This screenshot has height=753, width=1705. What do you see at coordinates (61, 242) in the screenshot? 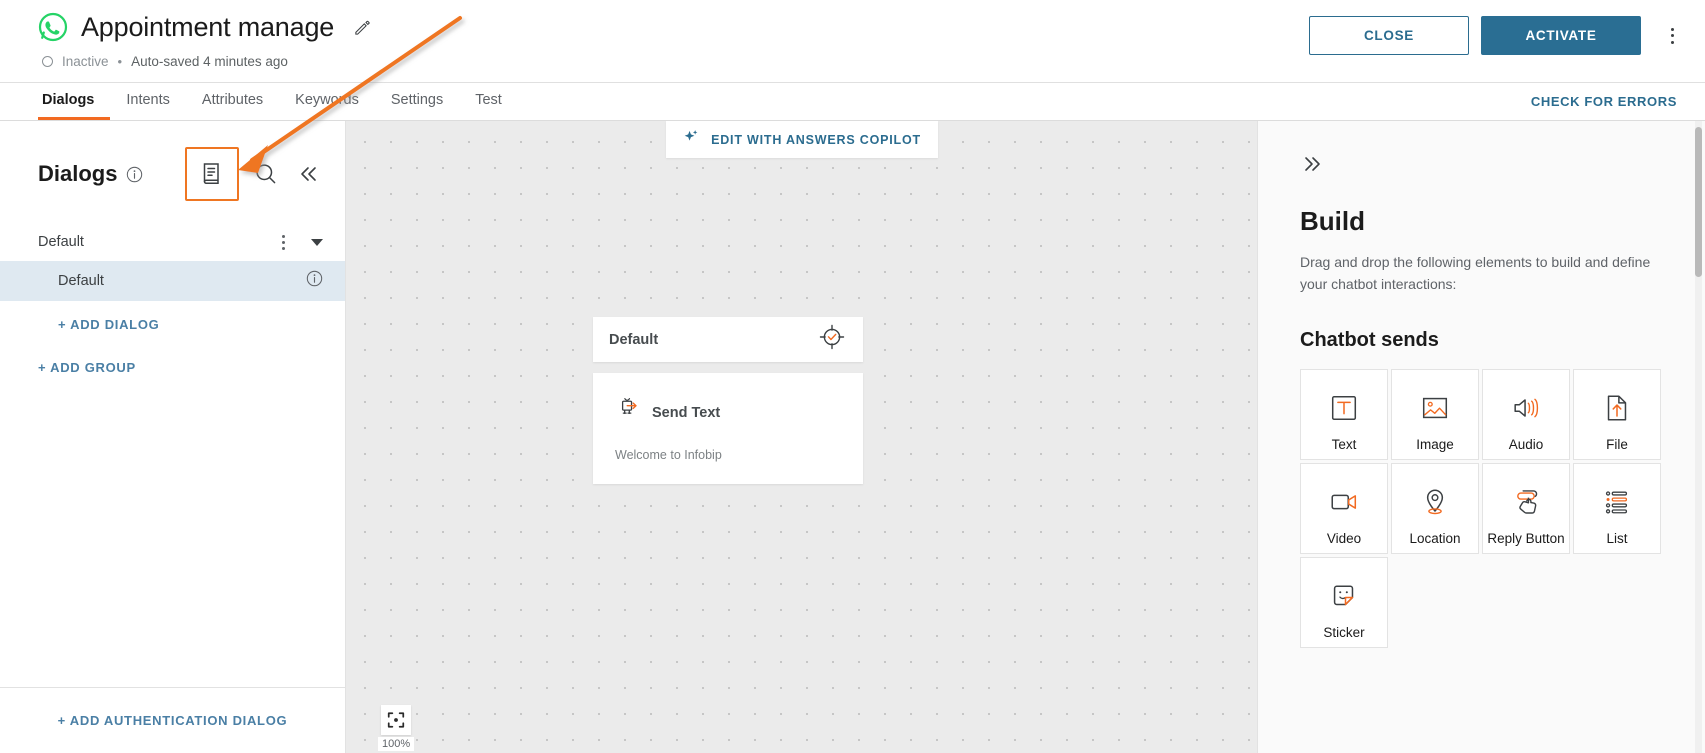
I see `dialog-group-label: Default` at bounding box center [61, 242].